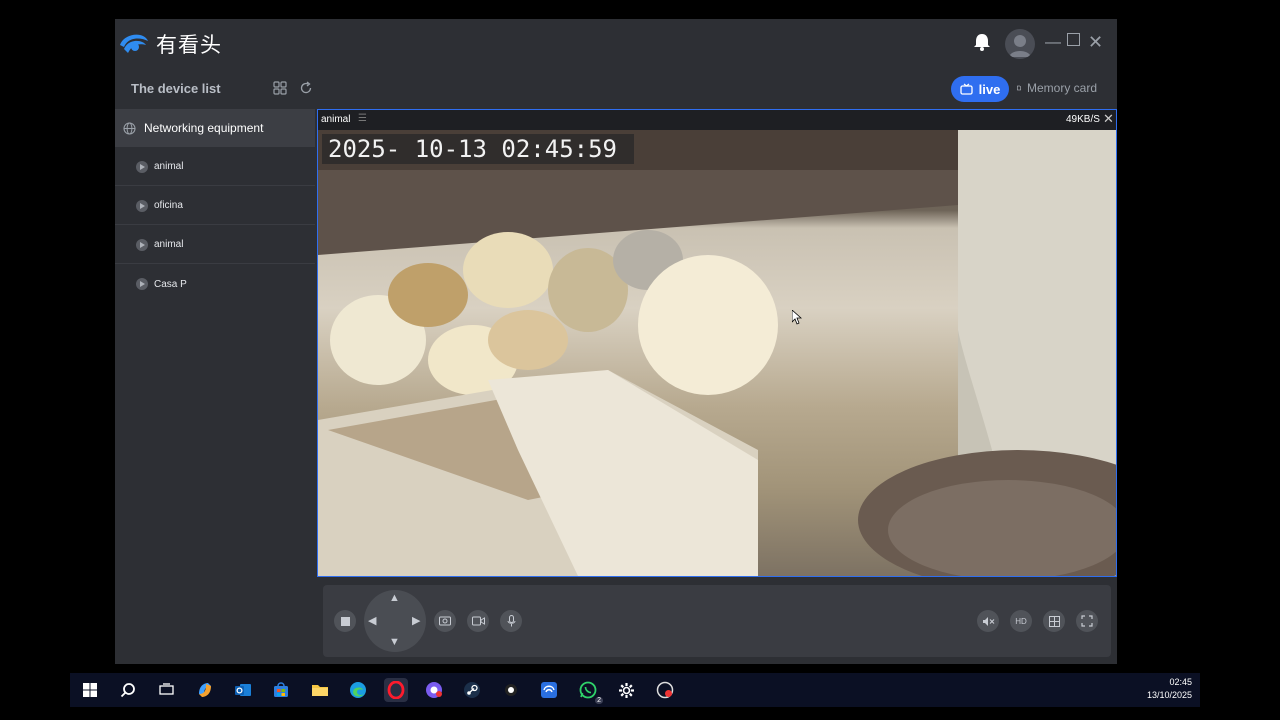 Image resolution: width=1280 pixels, height=720 pixels. What do you see at coordinates (345, 621) in the screenshot?
I see `stop-button` at bounding box center [345, 621].